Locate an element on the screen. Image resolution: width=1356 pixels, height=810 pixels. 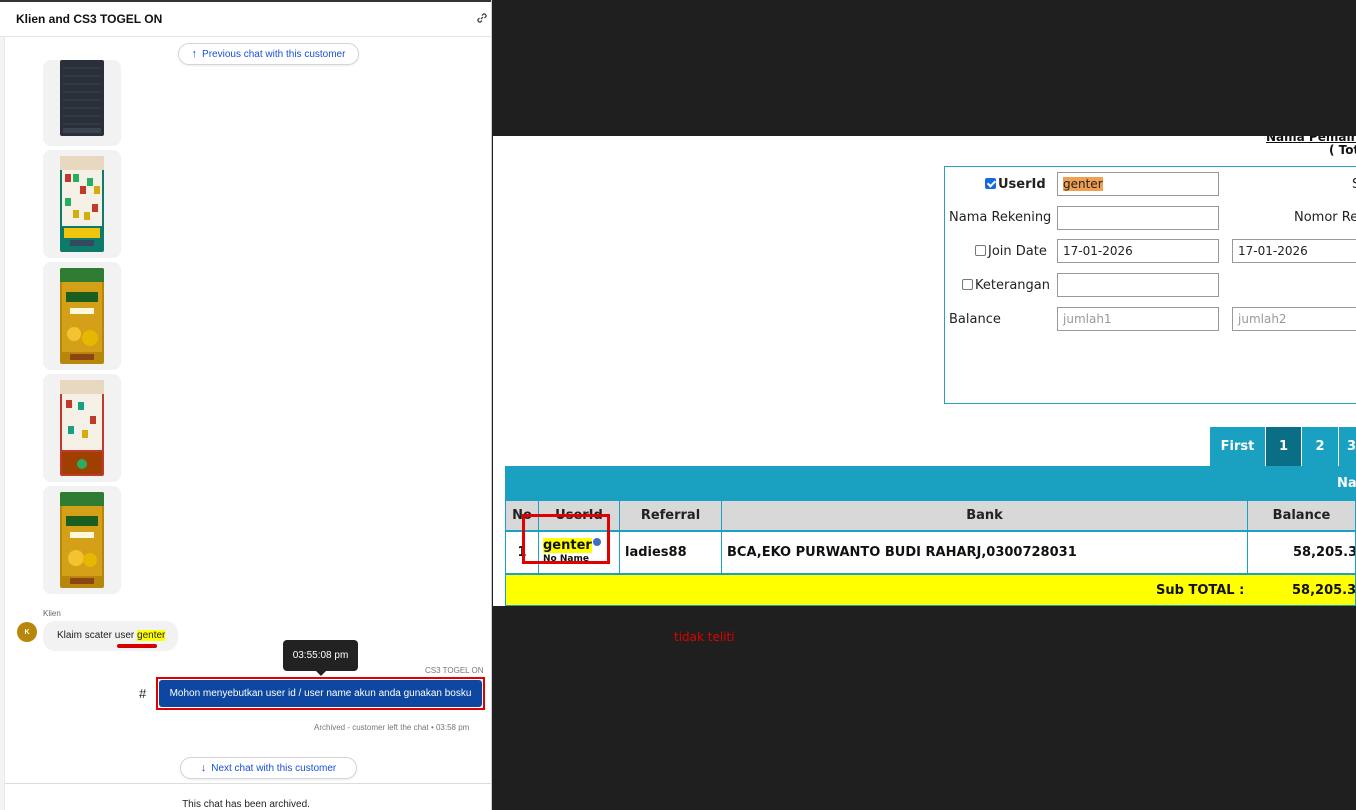
chat-header: Klien and CS3 TOGEL ON is located at coordinates (245, 18).